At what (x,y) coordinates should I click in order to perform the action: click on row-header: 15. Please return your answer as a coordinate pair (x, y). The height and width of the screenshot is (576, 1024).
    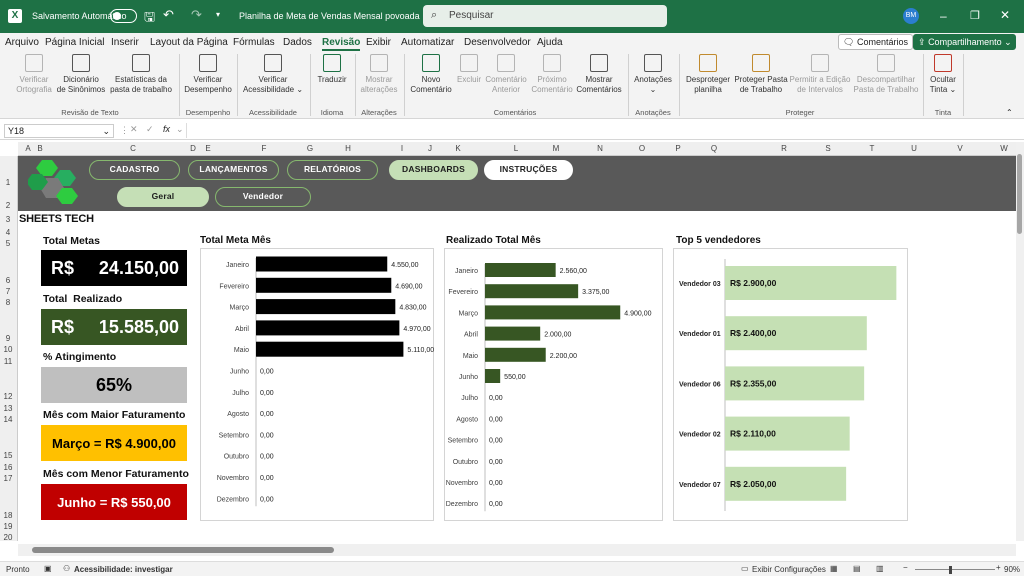
    Looking at the image, I should click on (8, 455).